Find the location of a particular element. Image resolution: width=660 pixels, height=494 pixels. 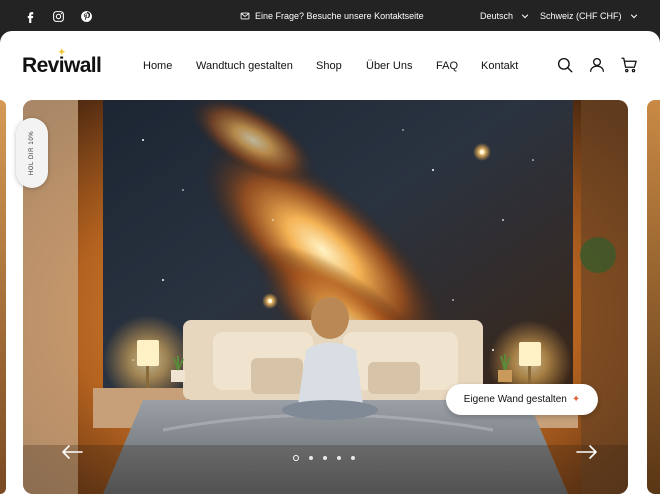

design-wall-button: Eigene Wand gestalten ✦ is located at coordinates (522, 399).